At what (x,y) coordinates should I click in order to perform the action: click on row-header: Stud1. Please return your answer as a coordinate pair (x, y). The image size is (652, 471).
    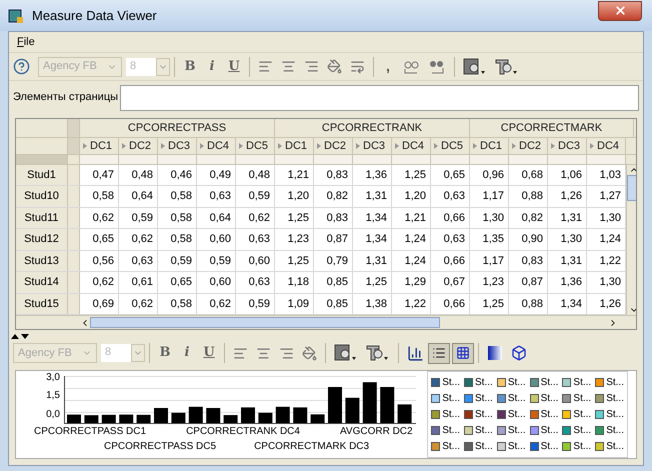
    Looking at the image, I should click on (42, 175).